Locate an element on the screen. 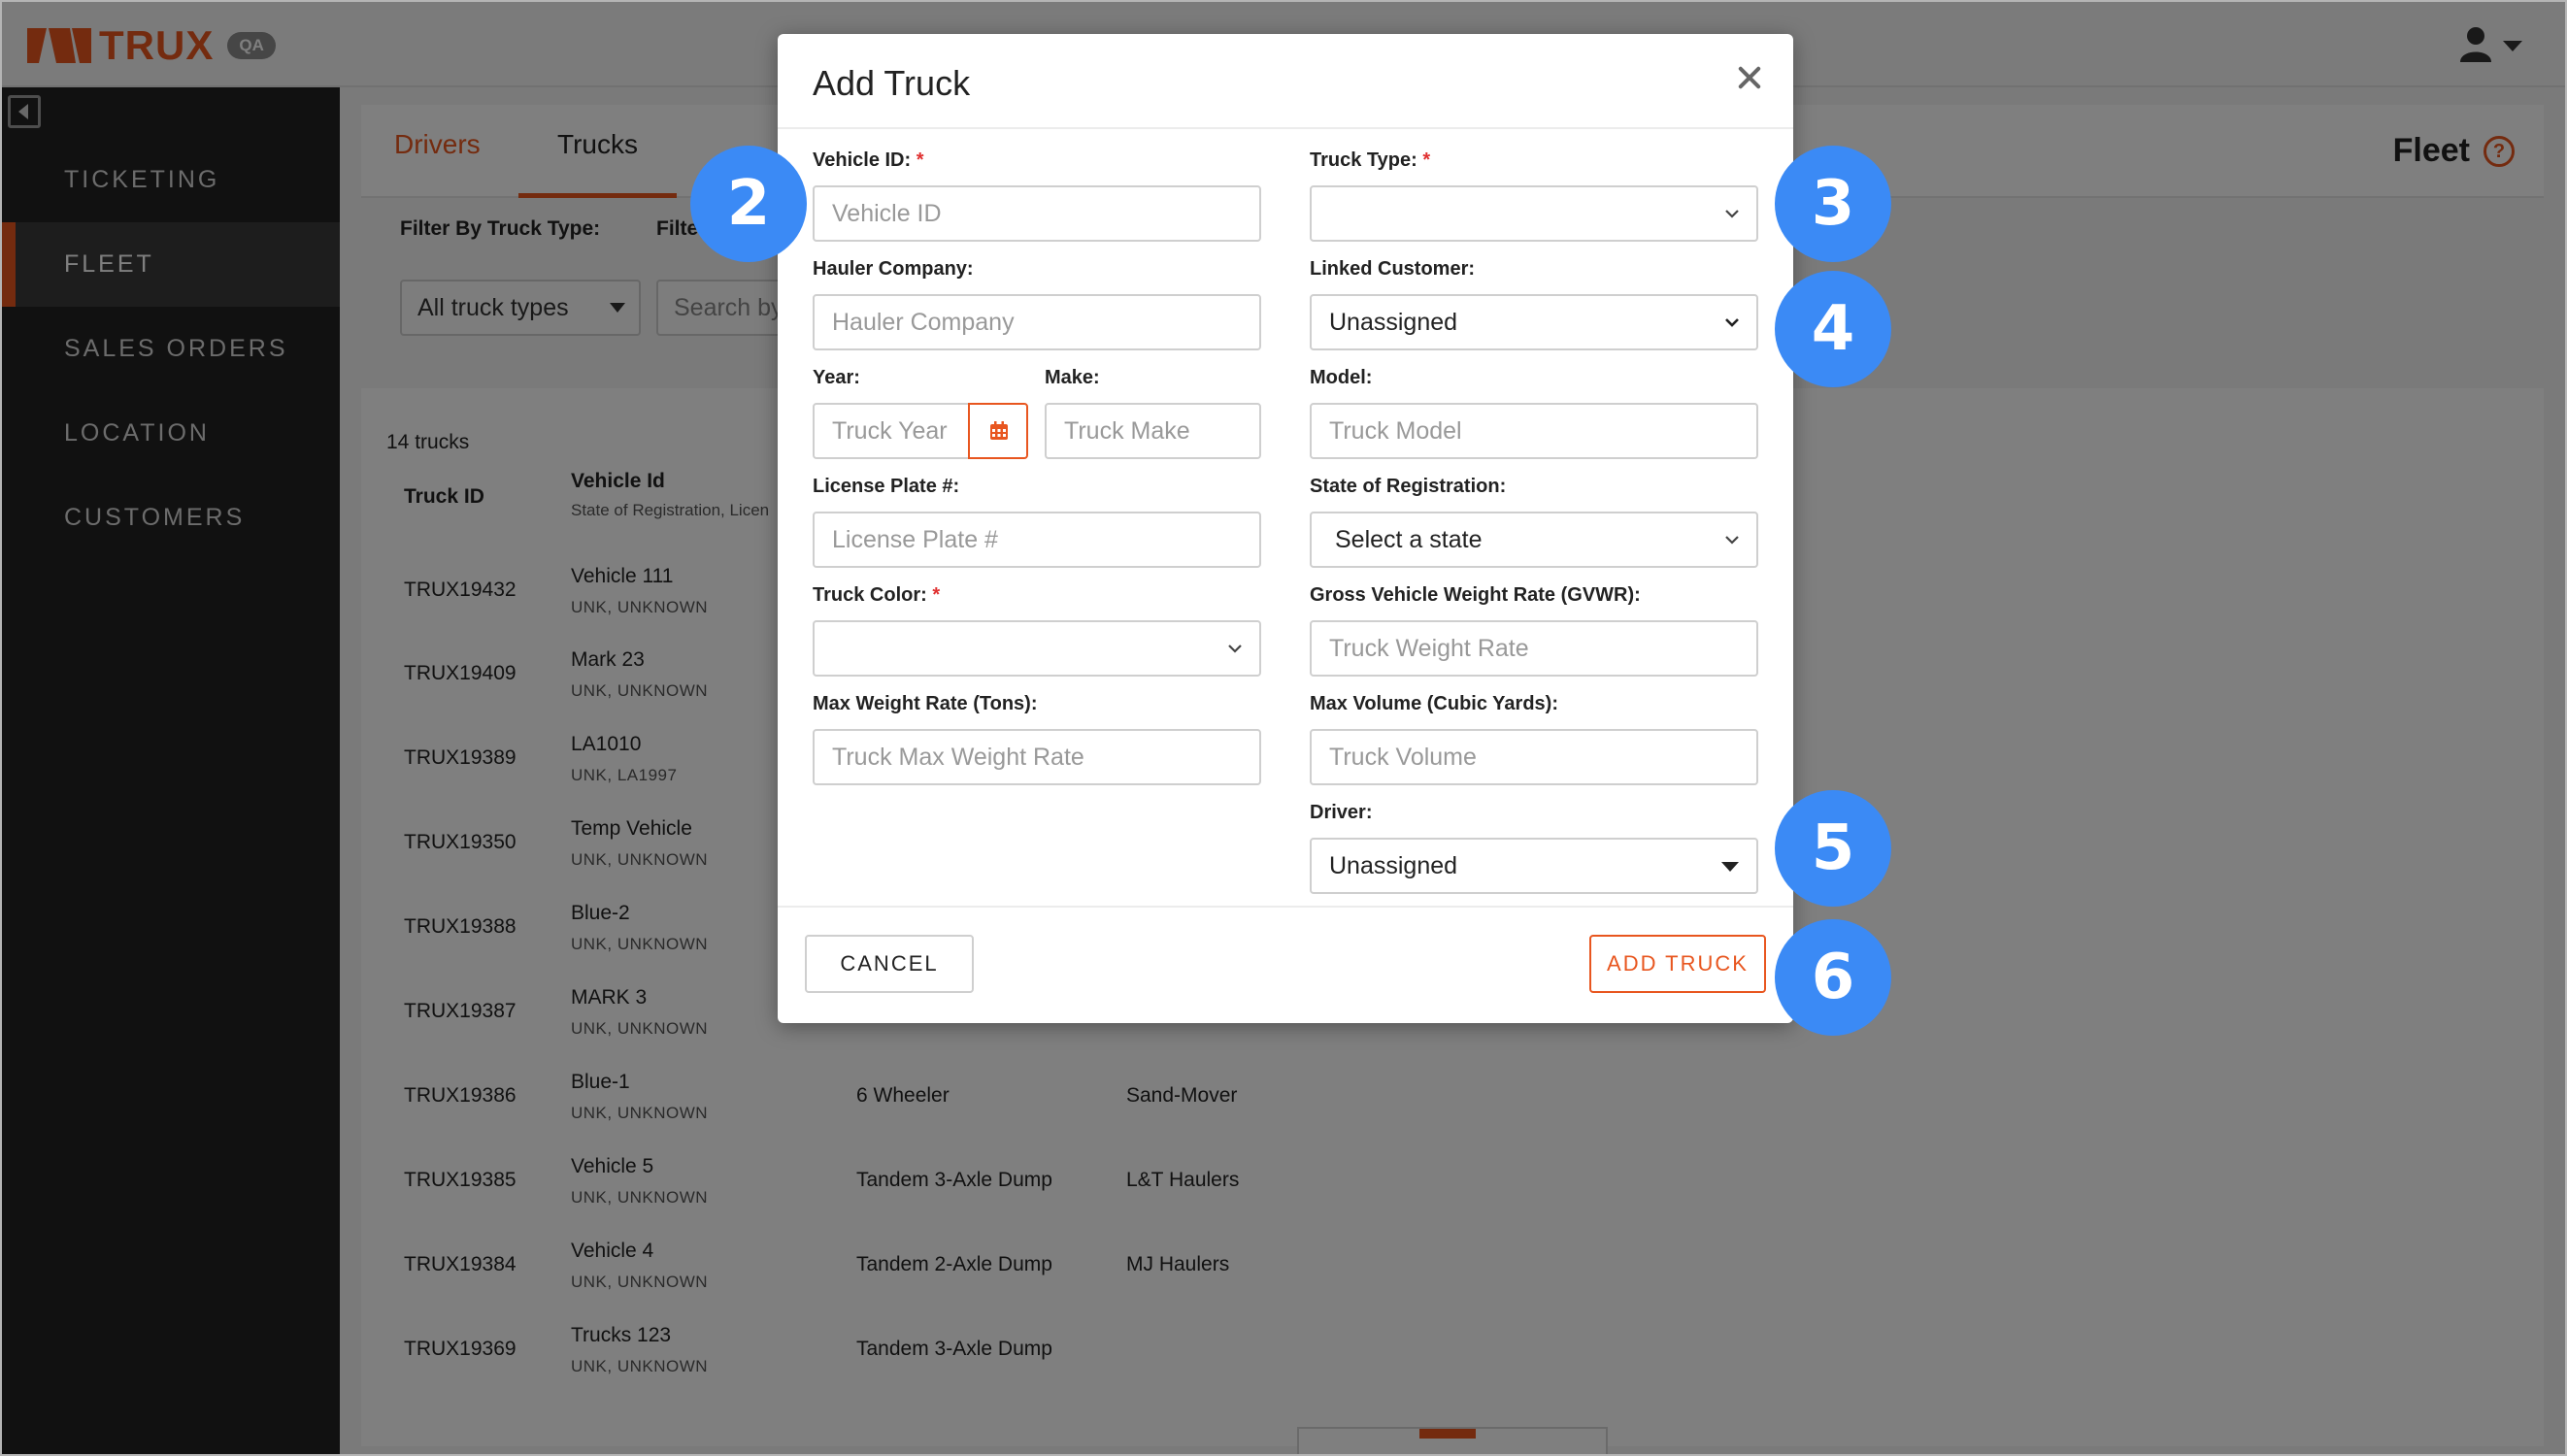 Image resolution: width=2567 pixels, height=1456 pixels. vehicle-id-label-text: Vehicle ID: is located at coordinates (862, 160).